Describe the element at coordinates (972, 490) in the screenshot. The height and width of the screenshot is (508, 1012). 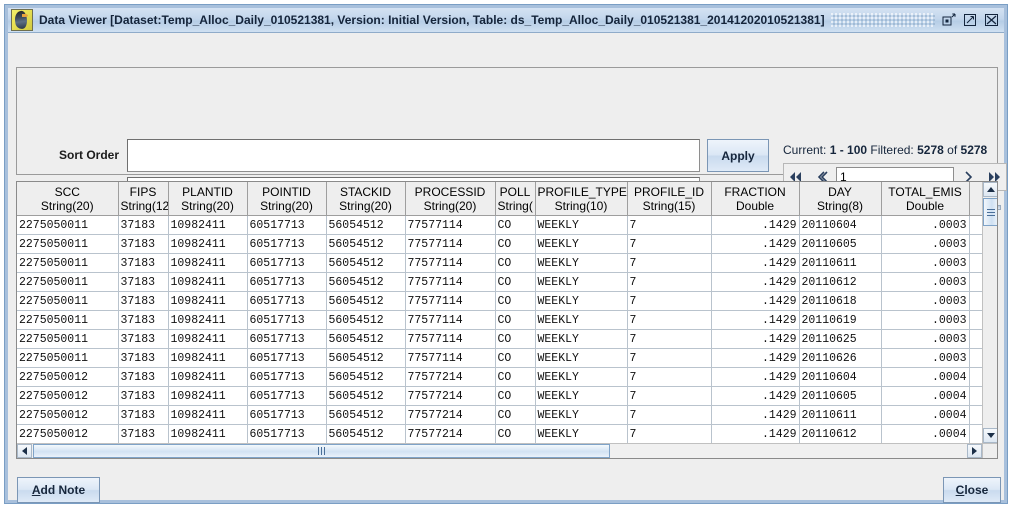
I see `close-button: Close` at that location.